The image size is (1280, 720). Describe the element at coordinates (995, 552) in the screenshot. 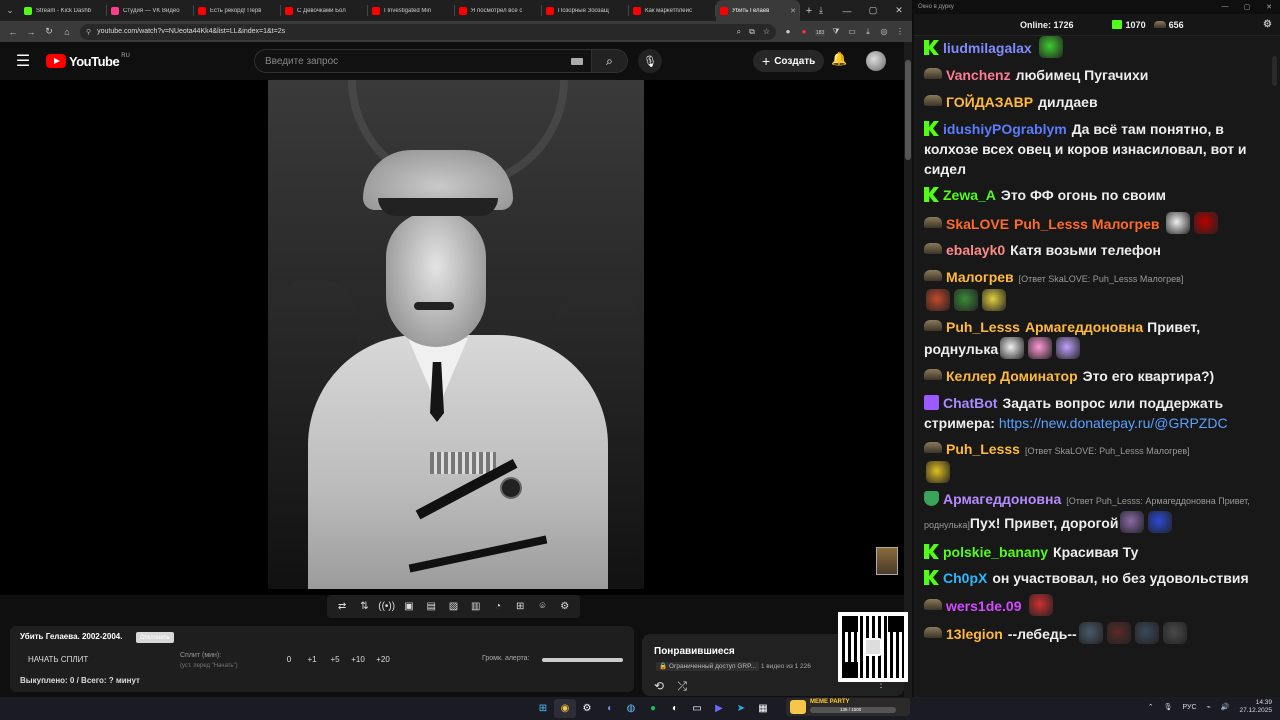

I see `chat-username: polskie_banany` at that location.